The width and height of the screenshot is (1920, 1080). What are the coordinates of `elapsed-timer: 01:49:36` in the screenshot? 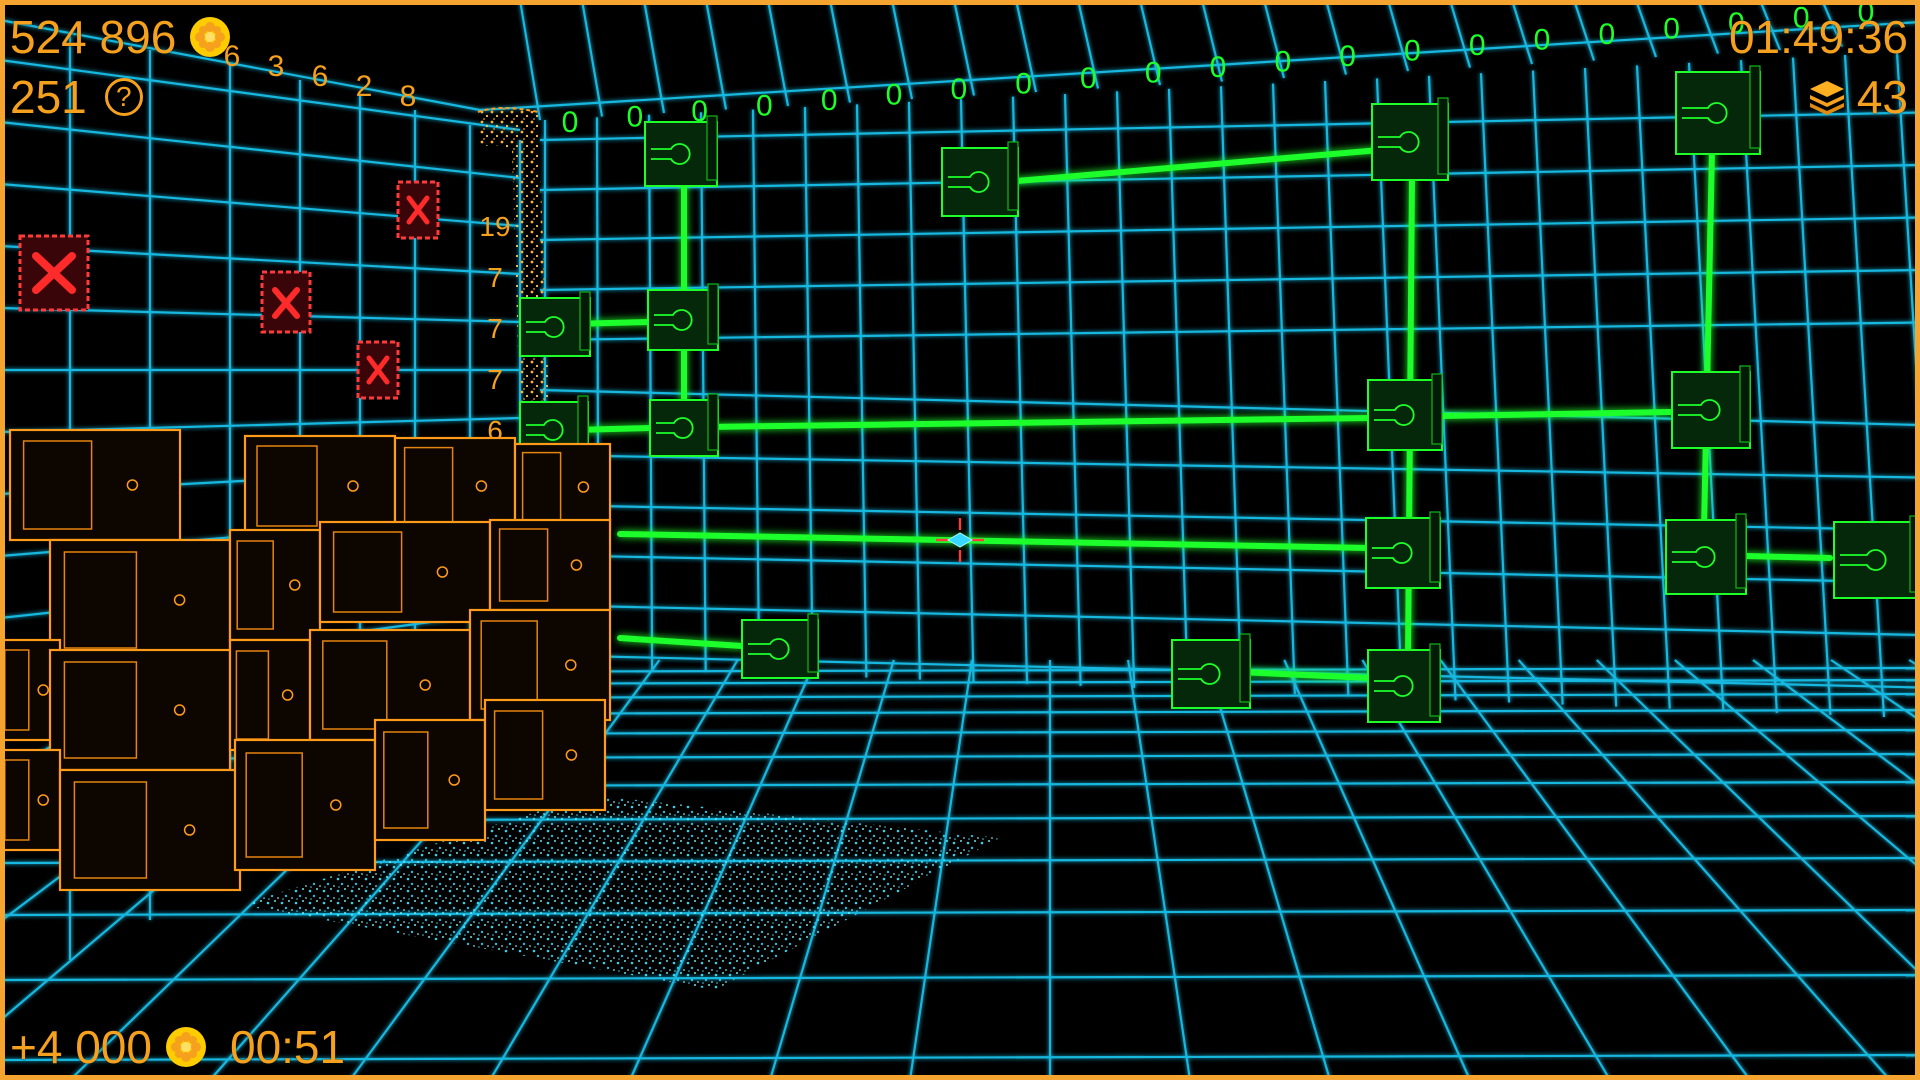 It's located at (1818, 37).